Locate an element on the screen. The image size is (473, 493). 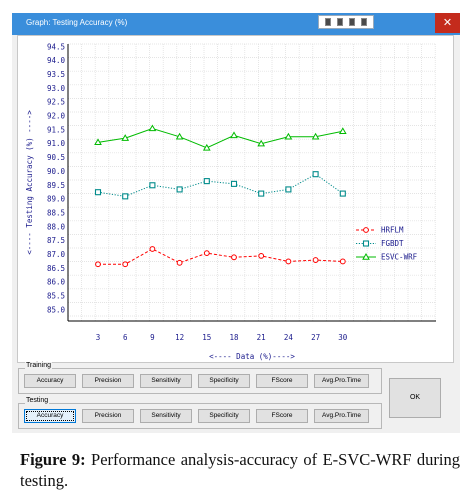
y-tick-label: 85.5 is located at coordinates (56, 296).